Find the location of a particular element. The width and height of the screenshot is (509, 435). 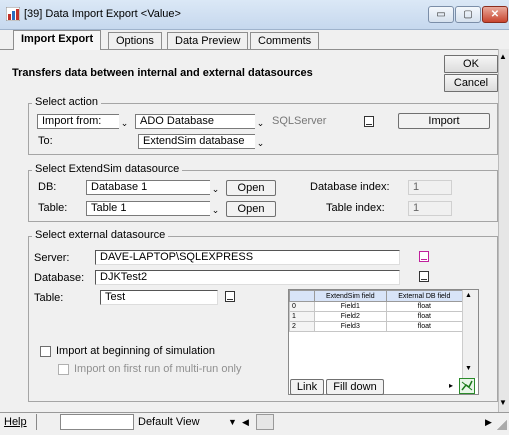

to-label: To: is located at coordinates (45, 141).